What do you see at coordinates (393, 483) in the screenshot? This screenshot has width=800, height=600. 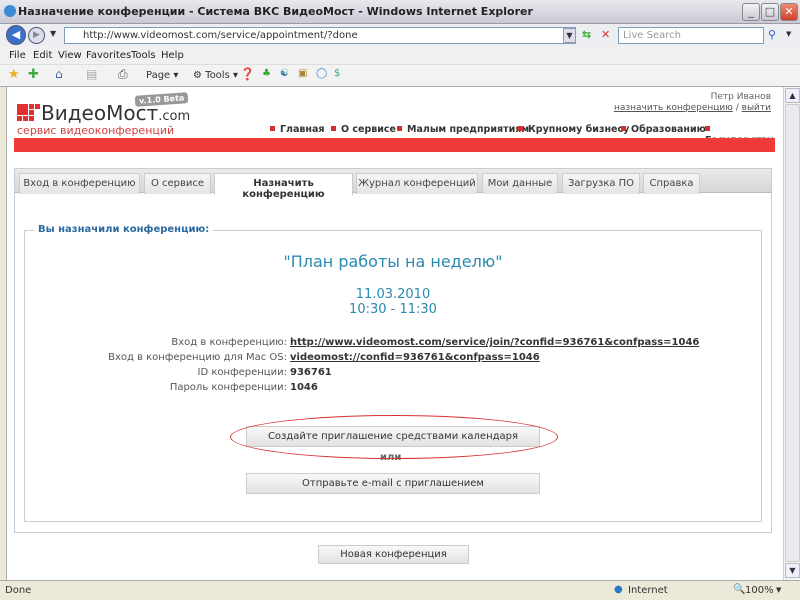 I see `email-invite-button: Отправьте e-mail с приглашением` at bounding box center [393, 483].